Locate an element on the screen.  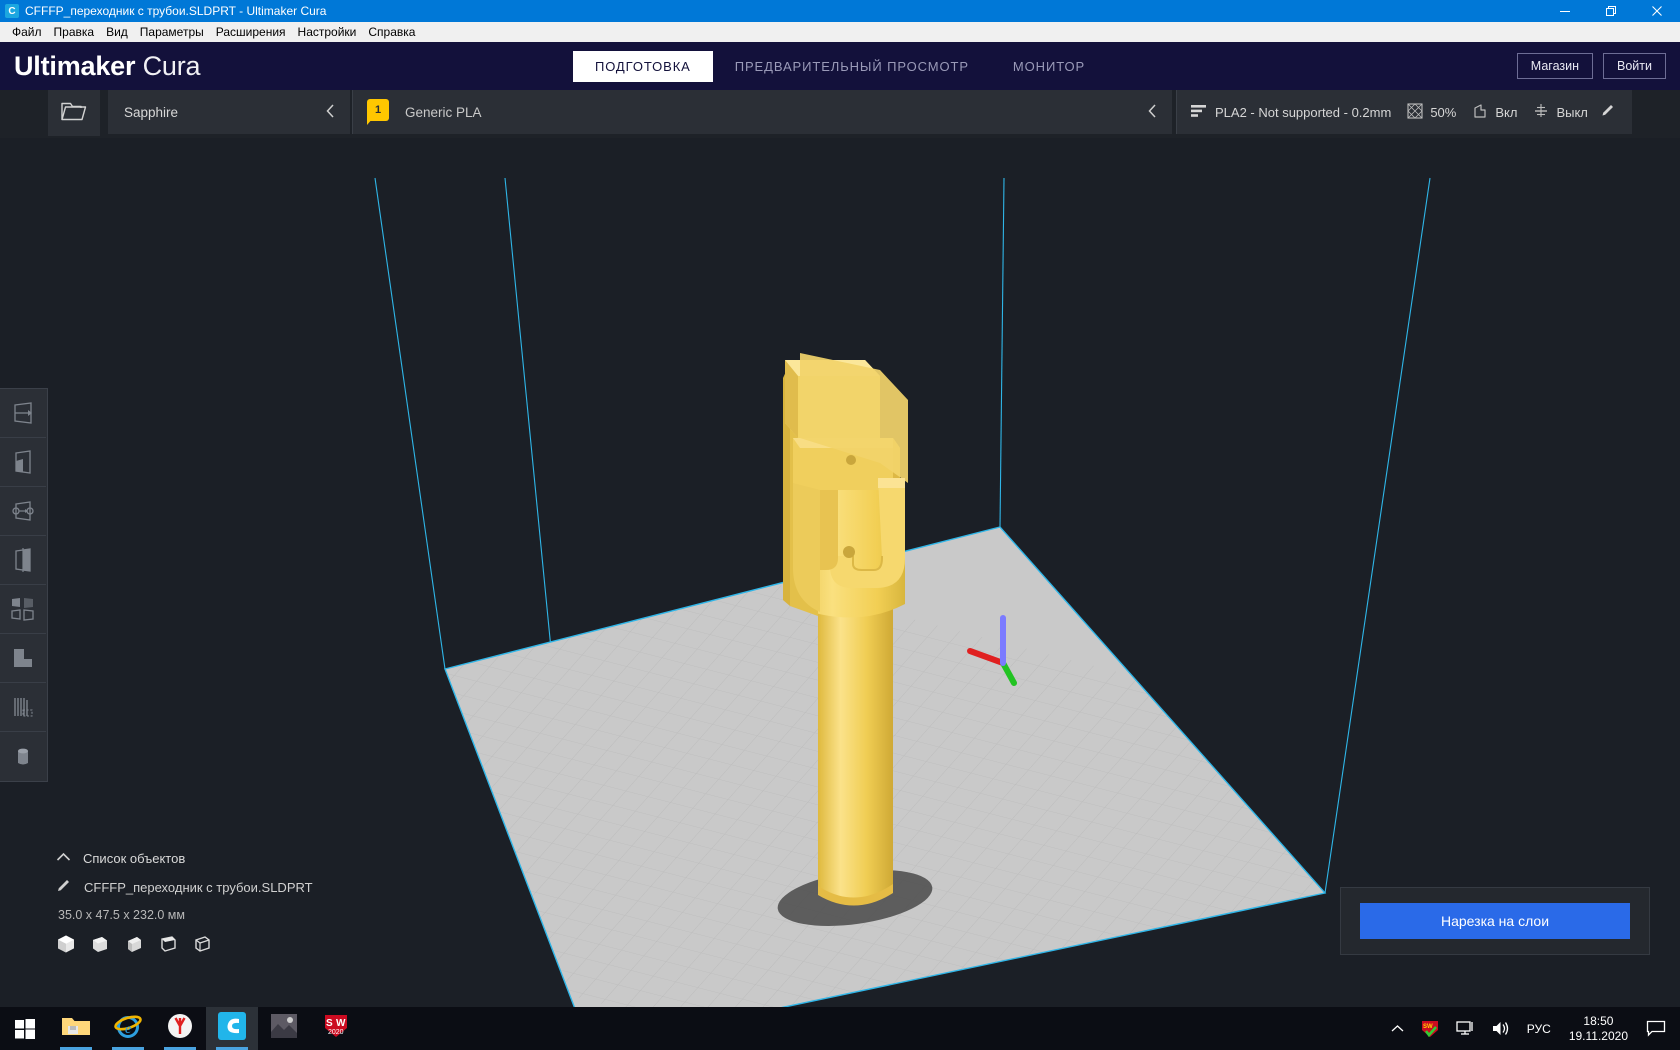
menu-preferences: Настройки is located at coordinates (327, 32).